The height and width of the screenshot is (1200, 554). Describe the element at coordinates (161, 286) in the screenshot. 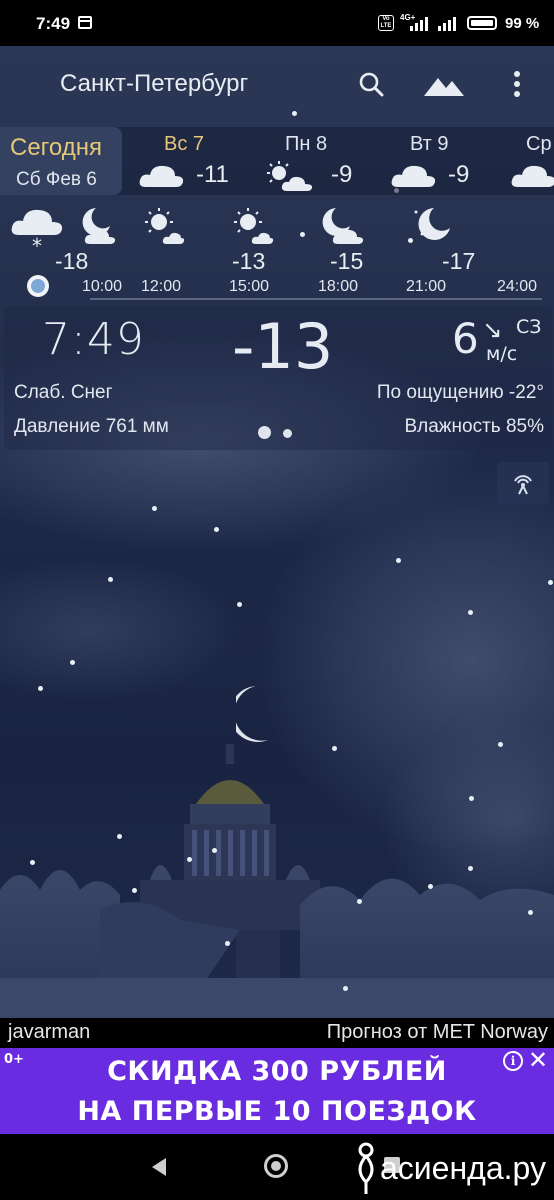

I see `hourly-time: 12:00` at that location.